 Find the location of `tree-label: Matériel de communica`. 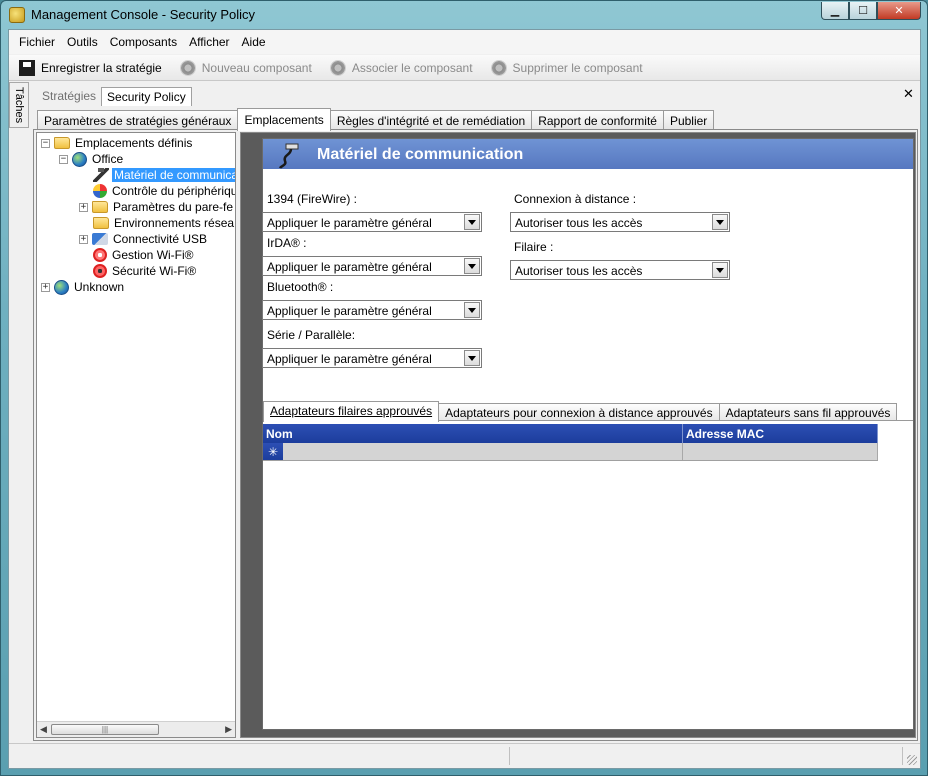

tree-label: Matériel de communica is located at coordinates (173, 175).